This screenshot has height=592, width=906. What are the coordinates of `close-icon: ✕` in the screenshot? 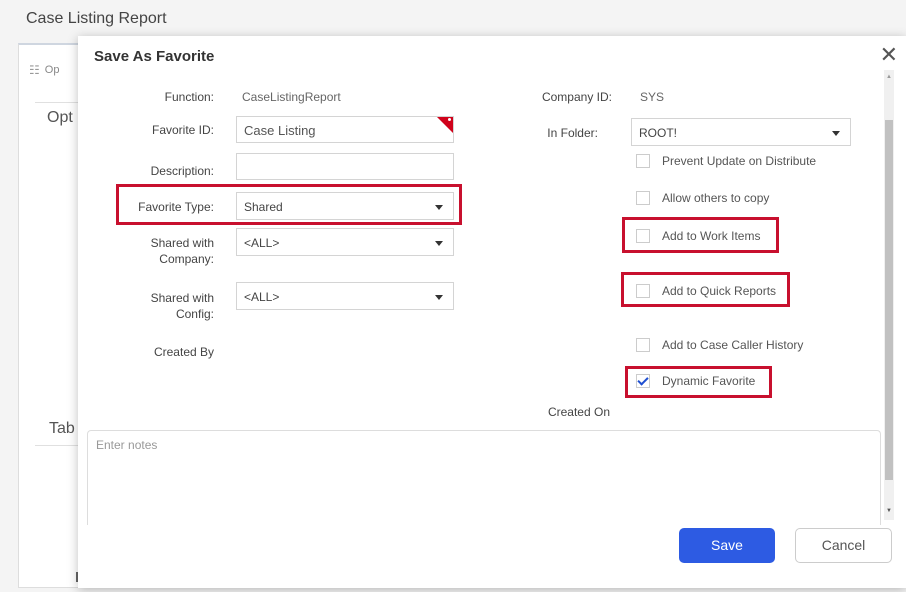 It's located at (889, 55).